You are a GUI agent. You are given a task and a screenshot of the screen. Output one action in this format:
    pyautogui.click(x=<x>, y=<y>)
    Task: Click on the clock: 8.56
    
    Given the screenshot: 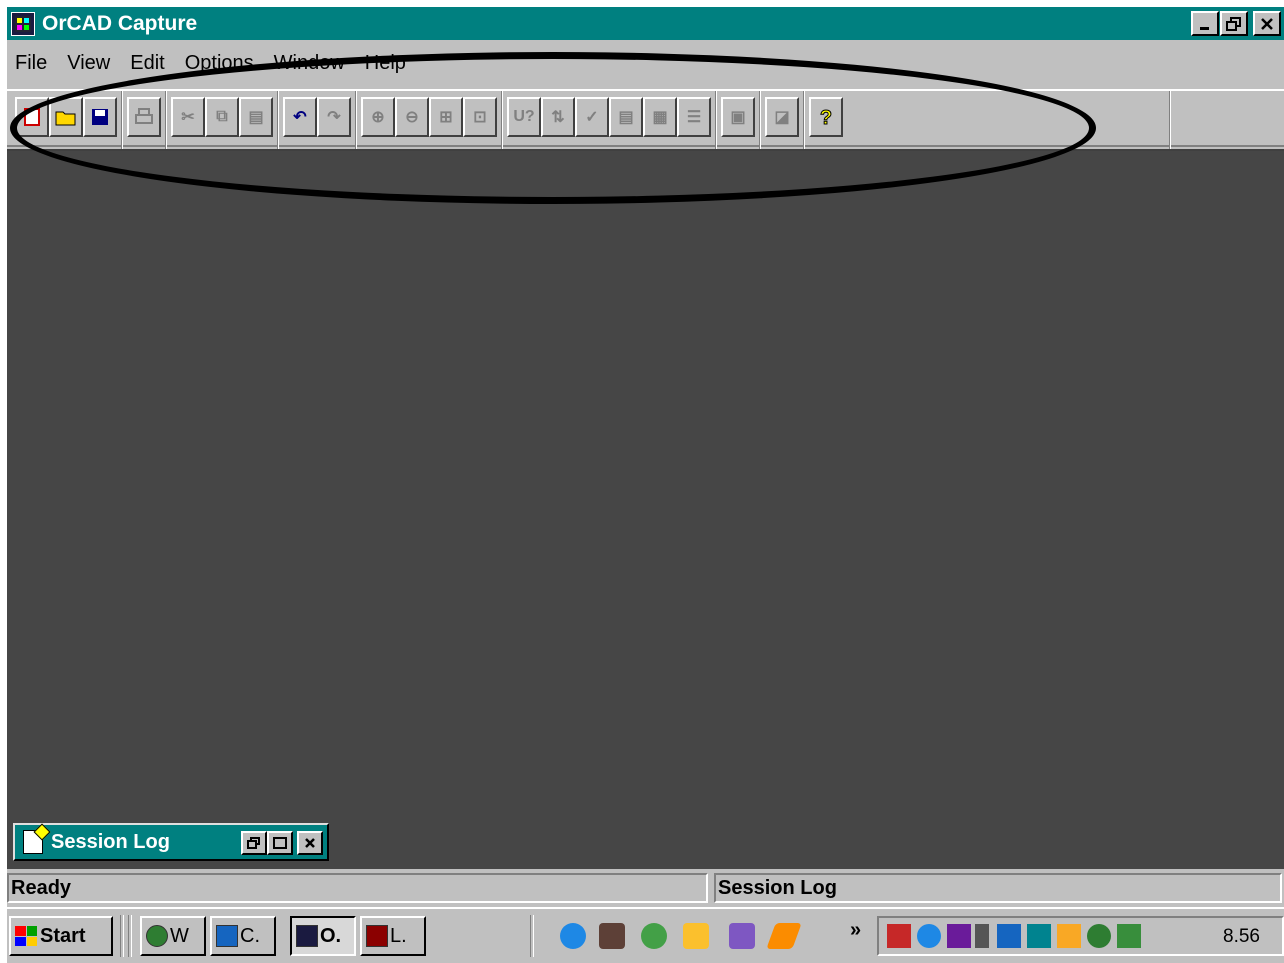 What is the action you would take?
    pyautogui.click(x=1241, y=936)
    